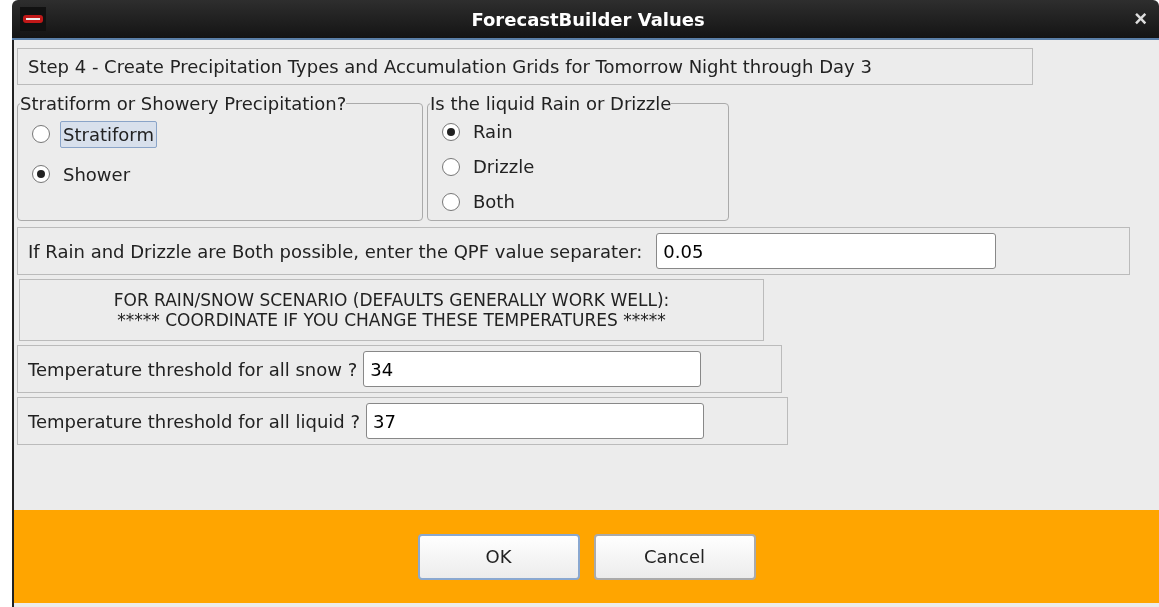  I want to click on group-title: Is the liquid Rain or Drizzle, so click(551, 103).